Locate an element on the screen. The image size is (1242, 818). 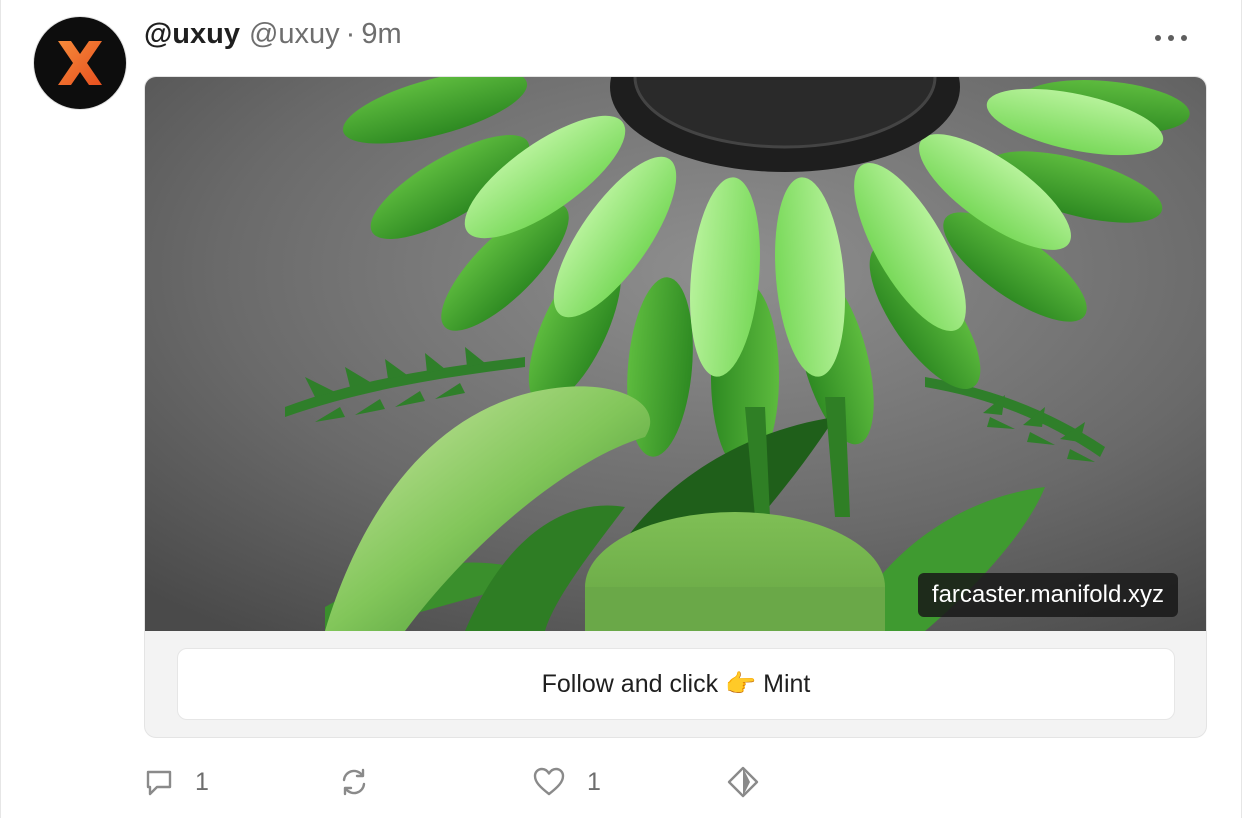
pointing-right-icon: 👉 is located at coordinates (741, 683).